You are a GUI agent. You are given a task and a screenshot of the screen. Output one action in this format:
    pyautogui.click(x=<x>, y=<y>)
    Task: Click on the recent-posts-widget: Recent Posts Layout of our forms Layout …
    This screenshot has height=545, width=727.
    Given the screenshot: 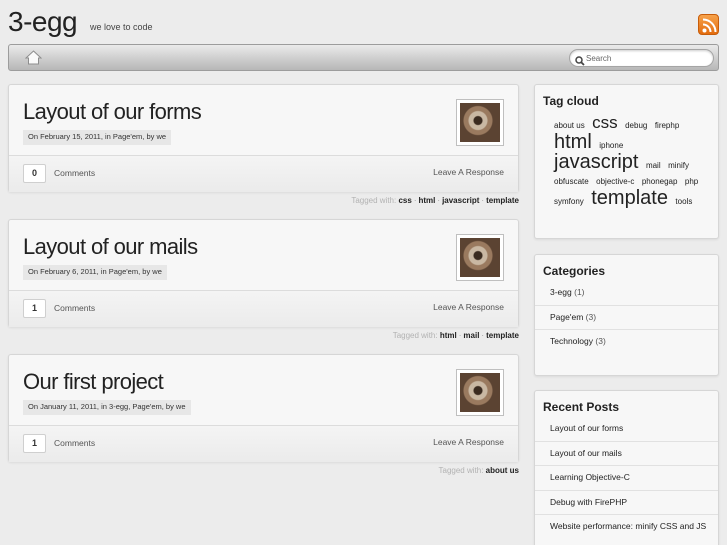 What is the action you would take?
    pyautogui.click(x=626, y=467)
    